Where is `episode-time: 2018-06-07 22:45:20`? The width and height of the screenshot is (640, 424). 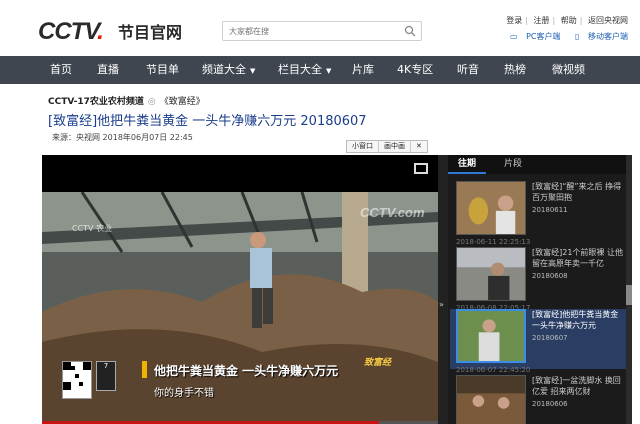 episode-time: 2018-06-07 22:45:20 is located at coordinates (493, 370).